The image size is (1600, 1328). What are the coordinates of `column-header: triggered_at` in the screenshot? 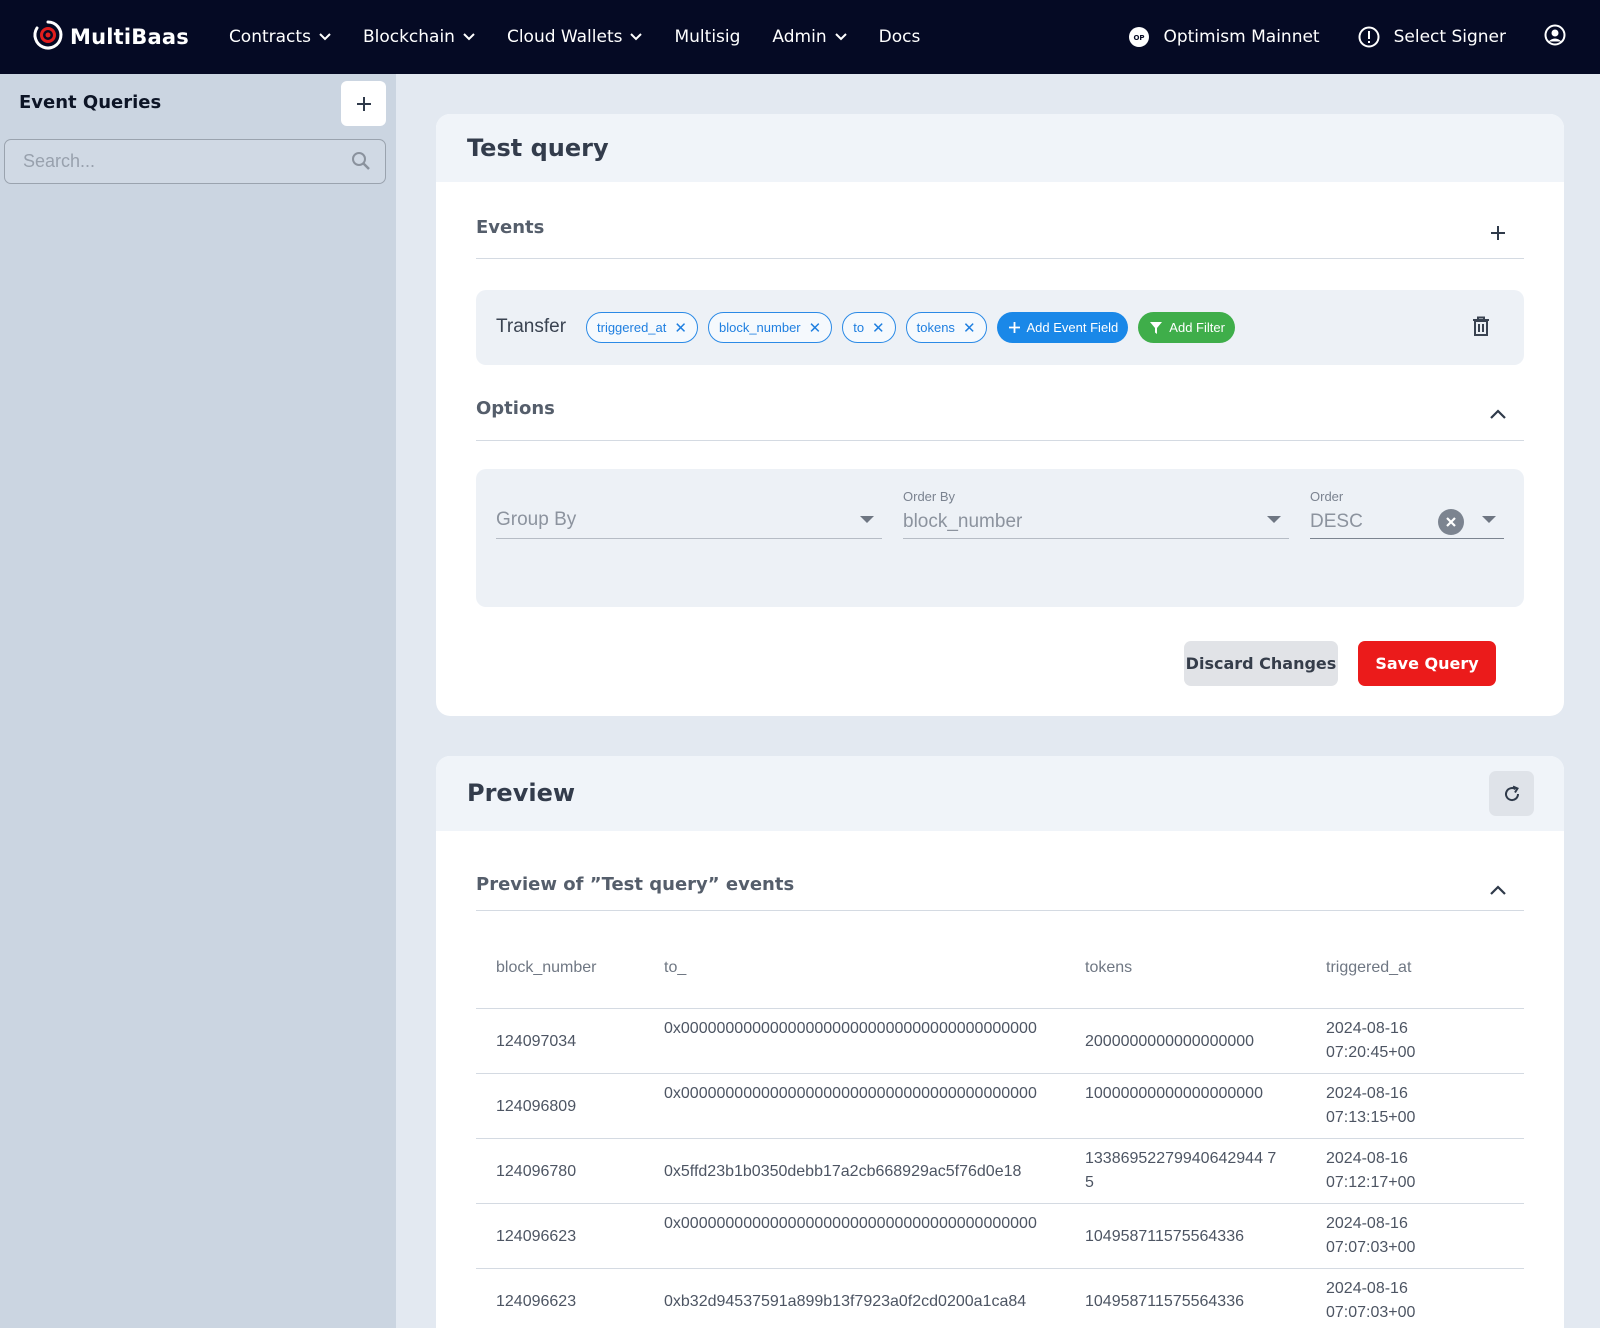 It's located at (1369, 967).